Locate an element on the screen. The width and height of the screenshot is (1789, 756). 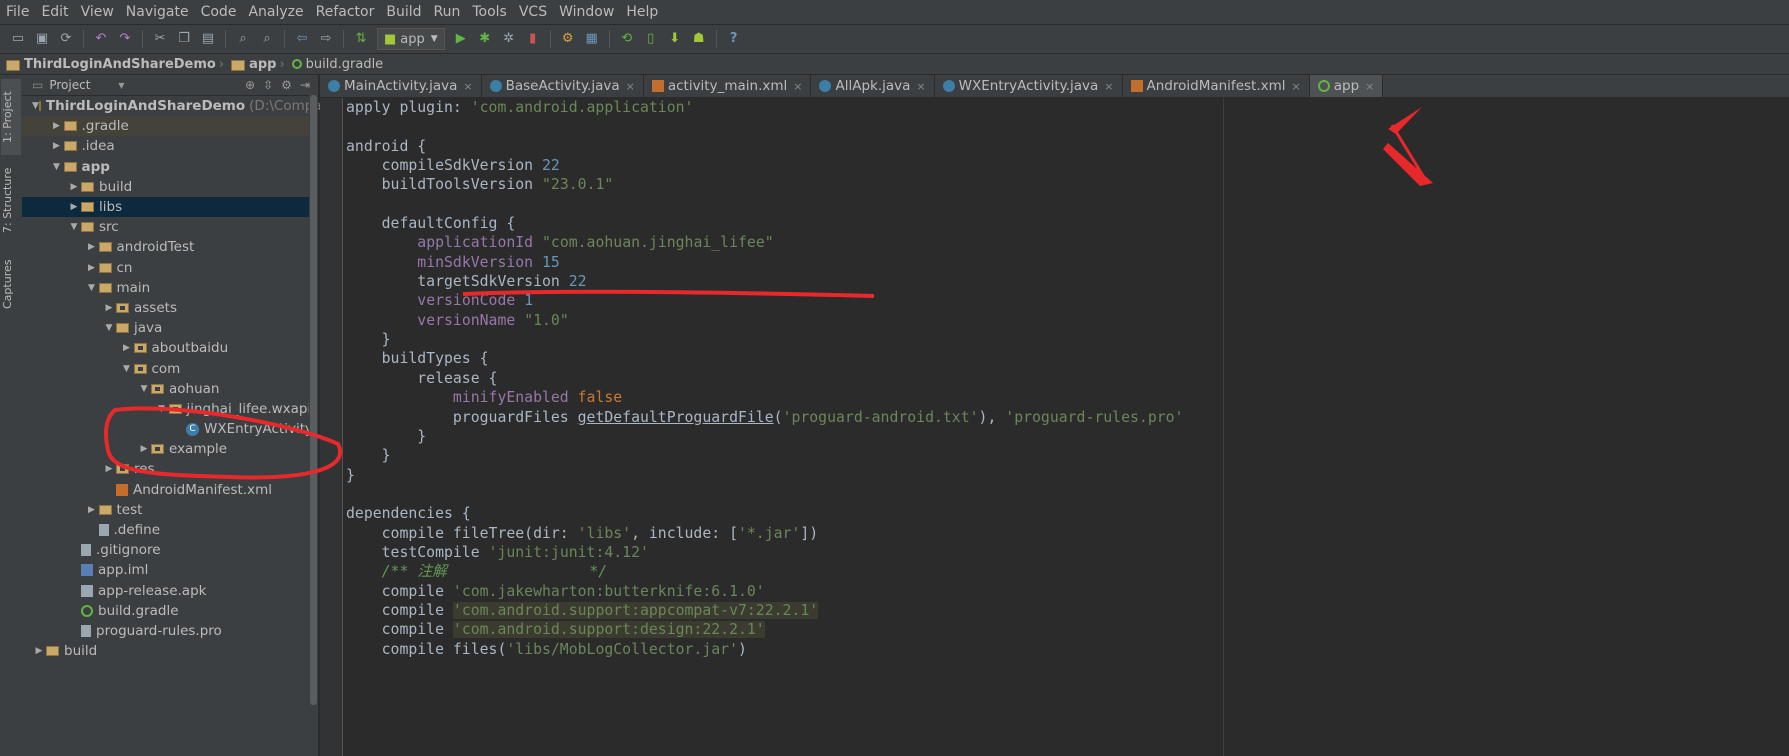
breadcrumb-module: app › is located at coordinates (259, 64).